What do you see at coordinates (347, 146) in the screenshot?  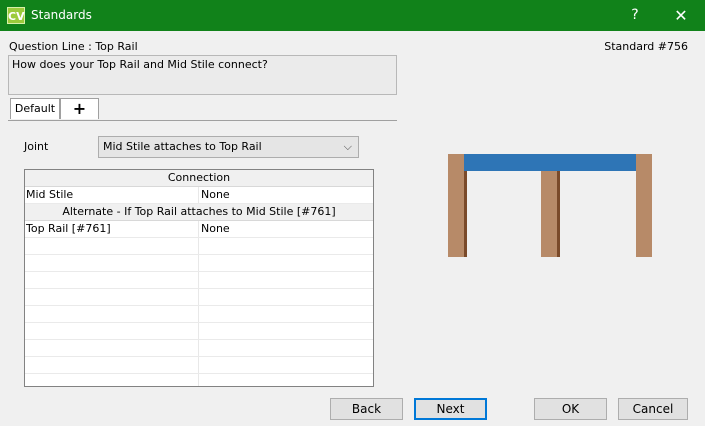 I see `chevron-down-icon: ⌵` at bounding box center [347, 146].